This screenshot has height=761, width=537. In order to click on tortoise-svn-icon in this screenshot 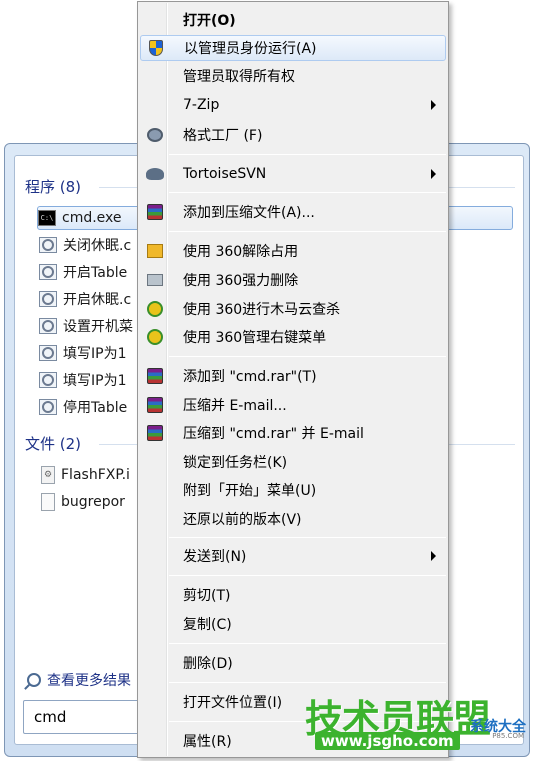, I will do `click(155, 174)`.